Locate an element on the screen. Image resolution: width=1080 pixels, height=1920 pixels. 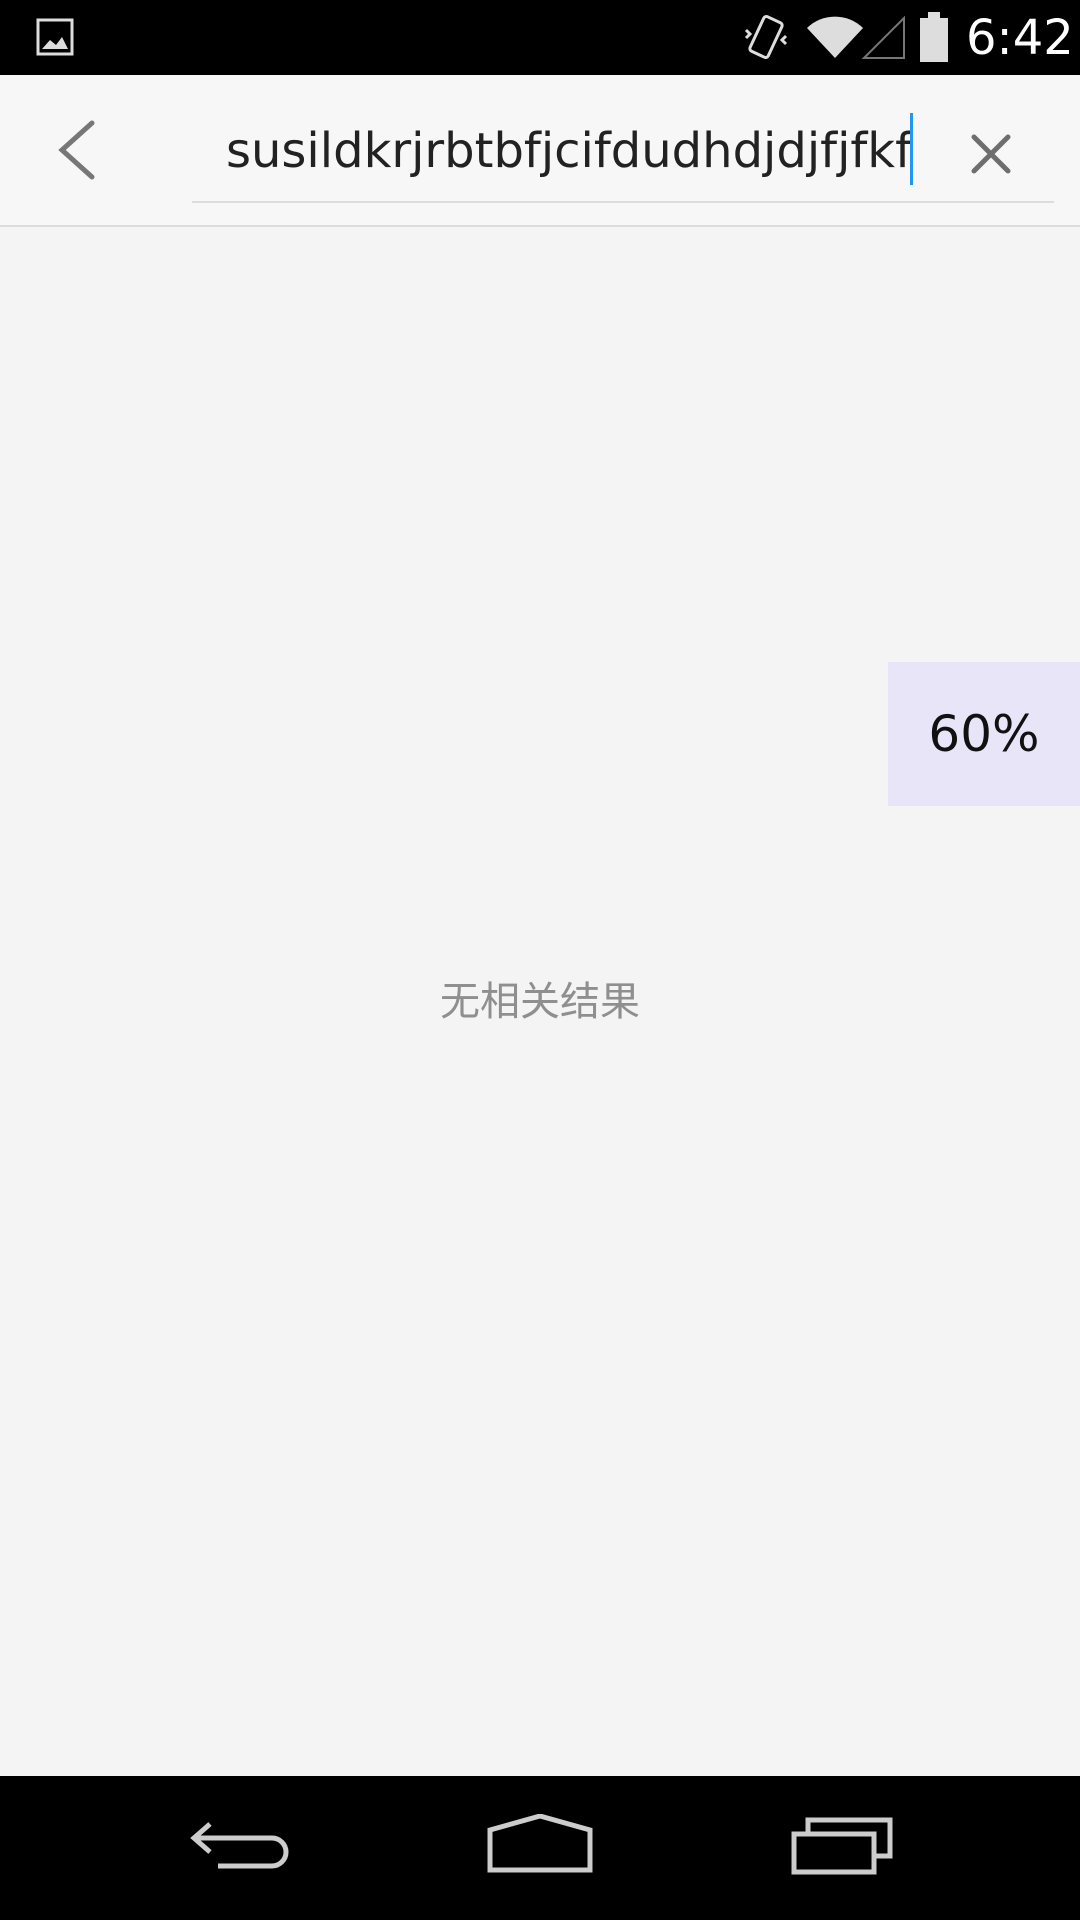
status-clock: 6:42 is located at coordinates (1020, 38).